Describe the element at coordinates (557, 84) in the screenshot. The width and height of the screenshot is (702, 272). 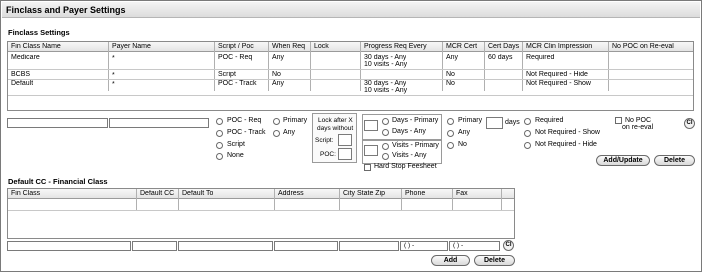
I see `row3-clin-impression: Not Required - Show` at that location.